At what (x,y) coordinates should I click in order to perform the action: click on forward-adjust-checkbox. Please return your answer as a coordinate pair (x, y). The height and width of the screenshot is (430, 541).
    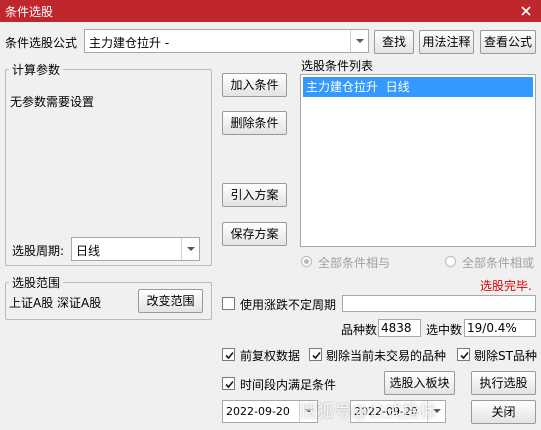
    Looking at the image, I should click on (228, 354).